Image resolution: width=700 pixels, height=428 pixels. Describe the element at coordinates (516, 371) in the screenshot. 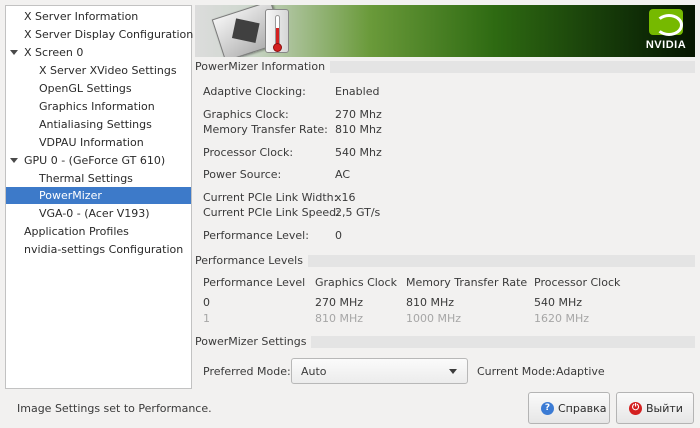

I see `current-mode-label: Current Mode:` at that location.